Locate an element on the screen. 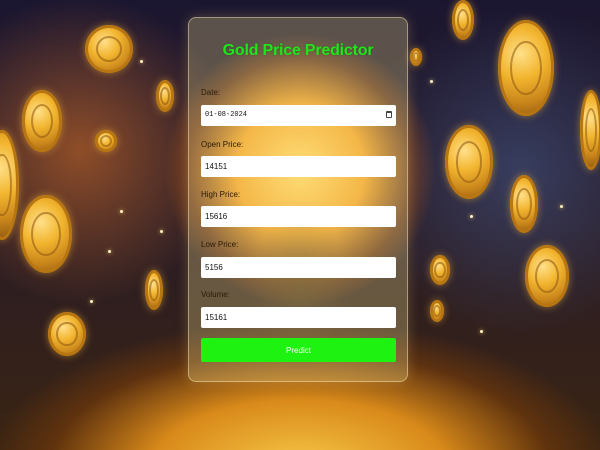 This screenshot has width=600, height=450. volume-input: 15161 is located at coordinates (298, 317).